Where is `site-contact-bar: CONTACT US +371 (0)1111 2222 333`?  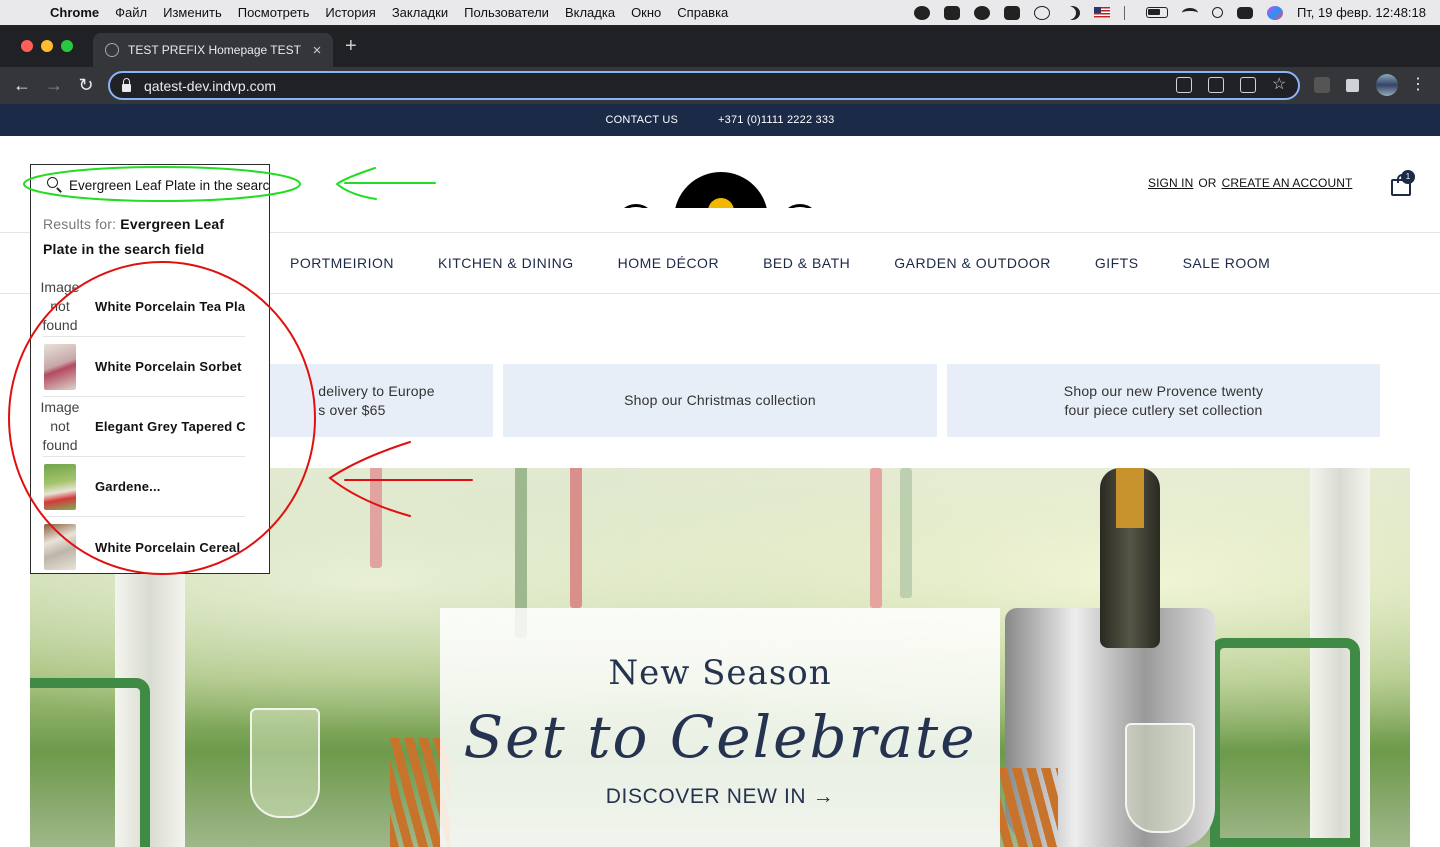
site-contact-bar: CONTACT US +371 (0)1111 2222 333 is located at coordinates (720, 120).